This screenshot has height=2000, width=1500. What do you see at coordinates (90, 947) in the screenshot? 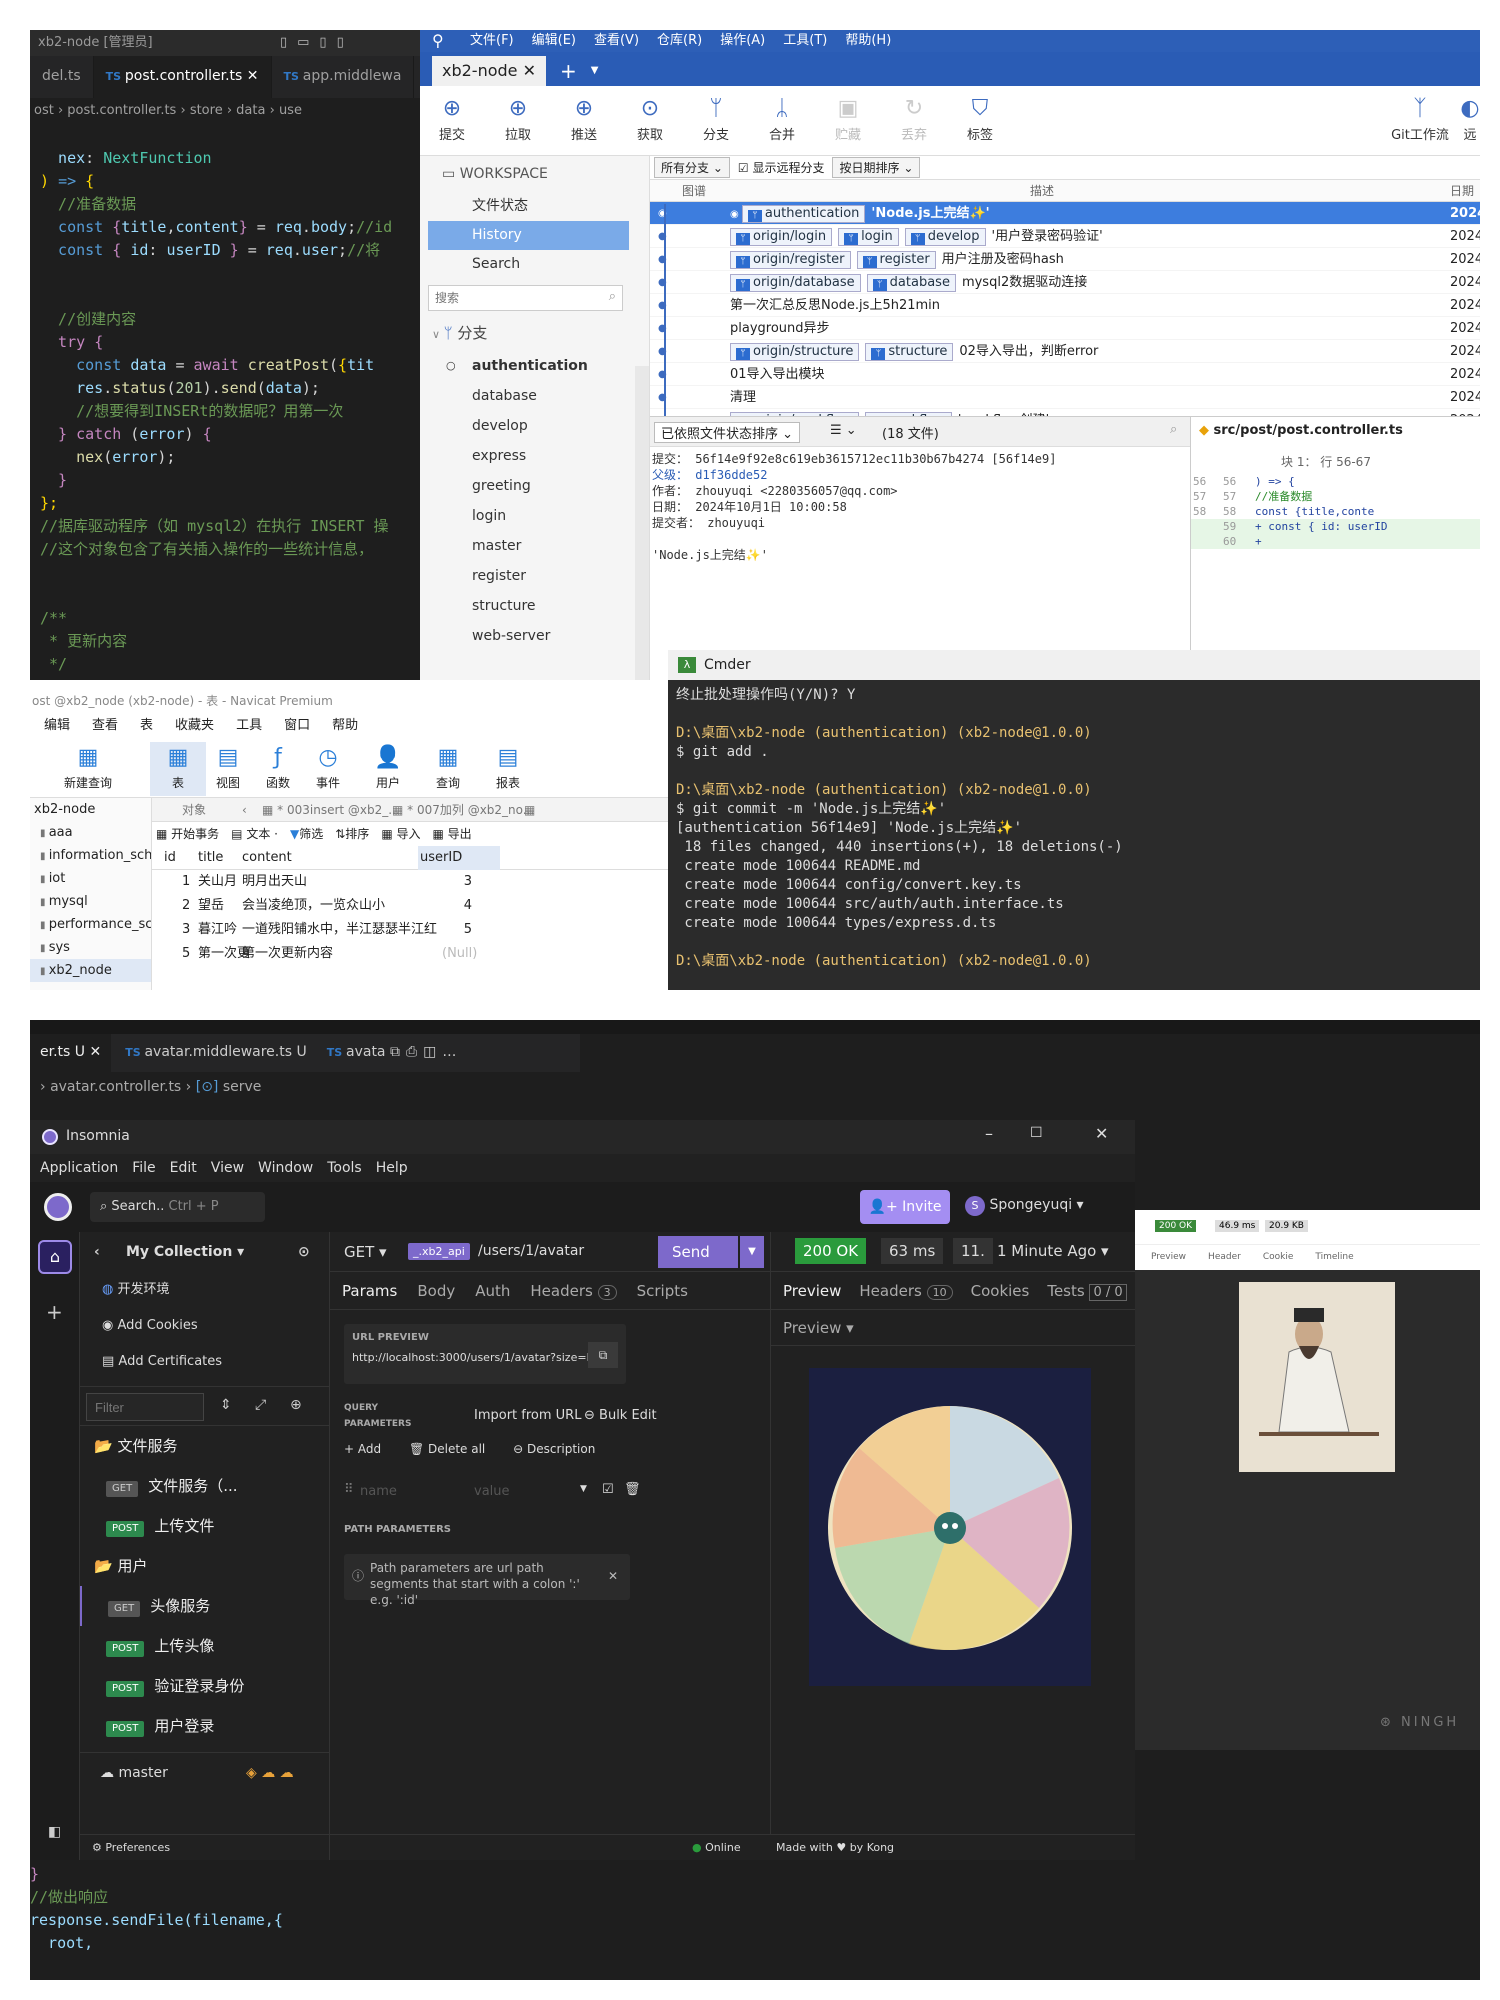
I see `db-tree-item: ▮ sys` at bounding box center [90, 947].